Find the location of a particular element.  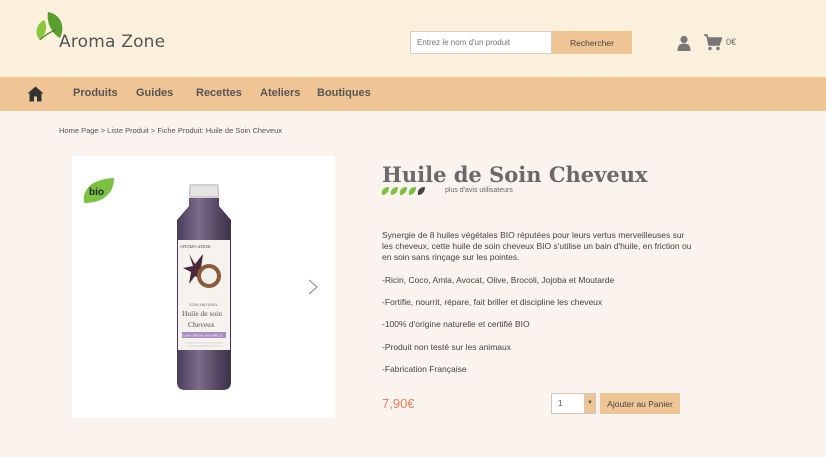

bio-badge: bio is located at coordinates (98, 190).